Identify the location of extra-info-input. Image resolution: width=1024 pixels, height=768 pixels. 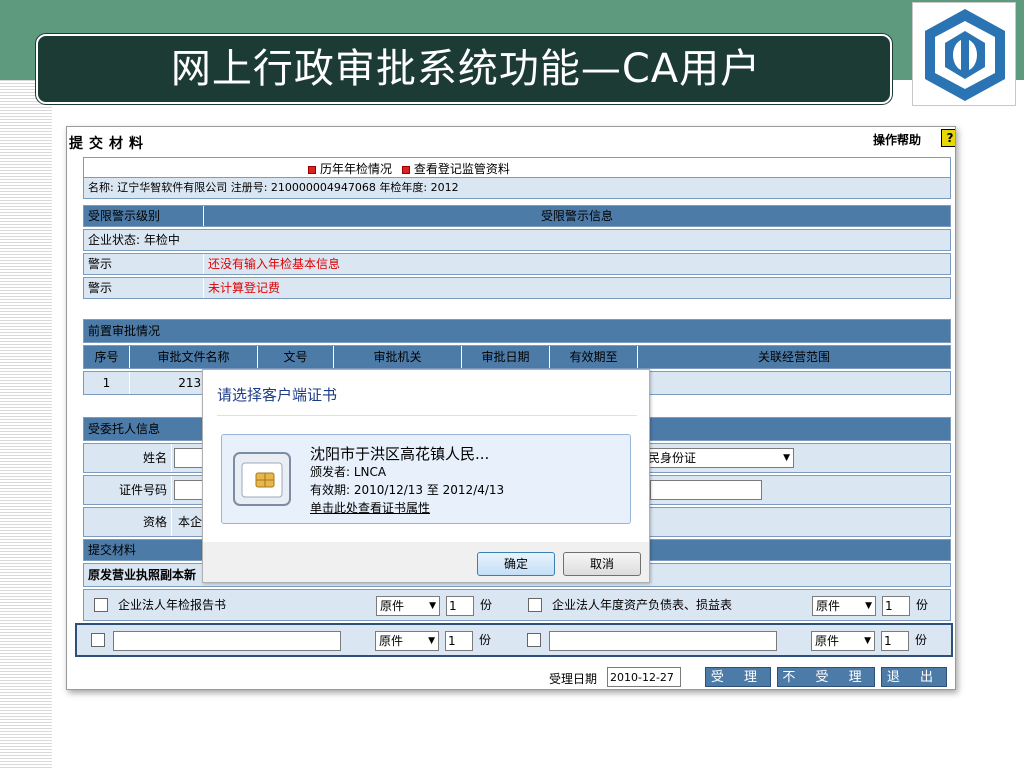
(706, 490).